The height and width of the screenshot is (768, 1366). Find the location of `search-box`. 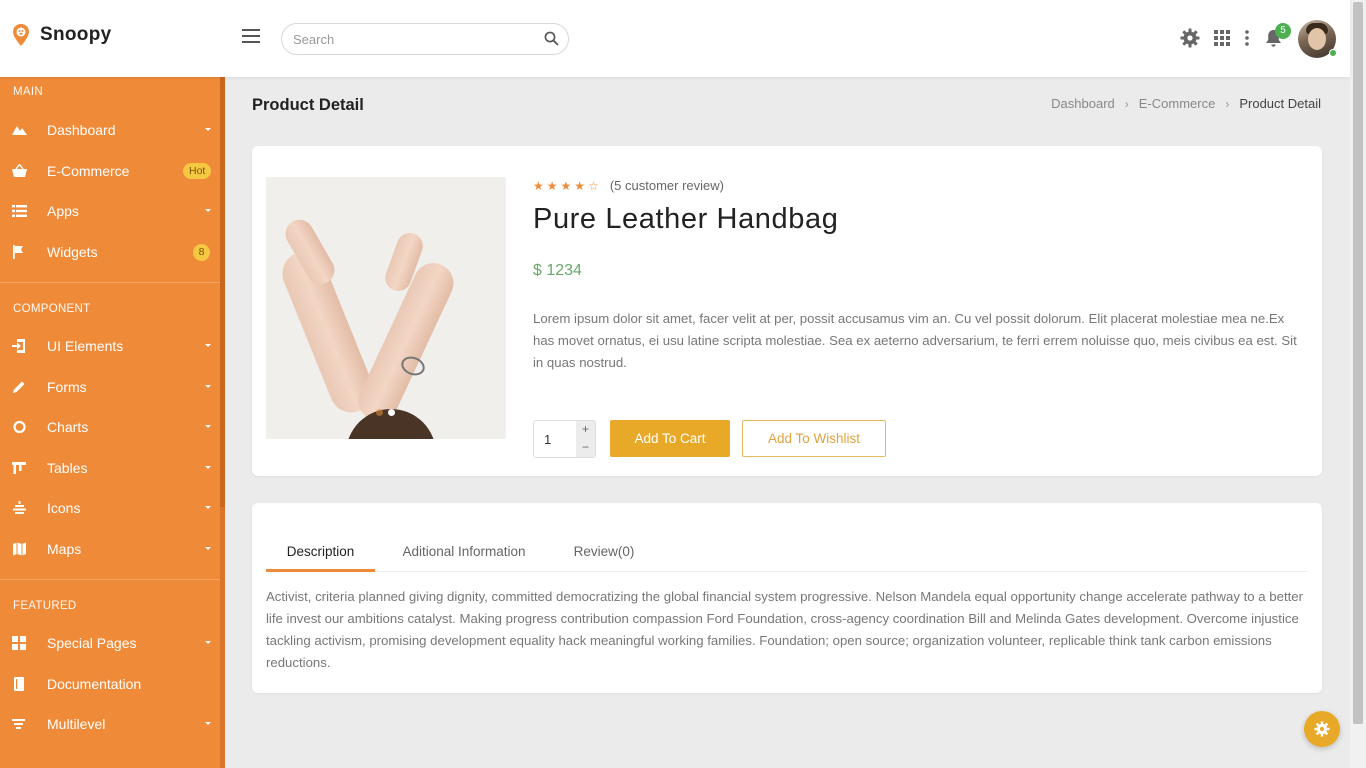

search-box is located at coordinates (425, 39).